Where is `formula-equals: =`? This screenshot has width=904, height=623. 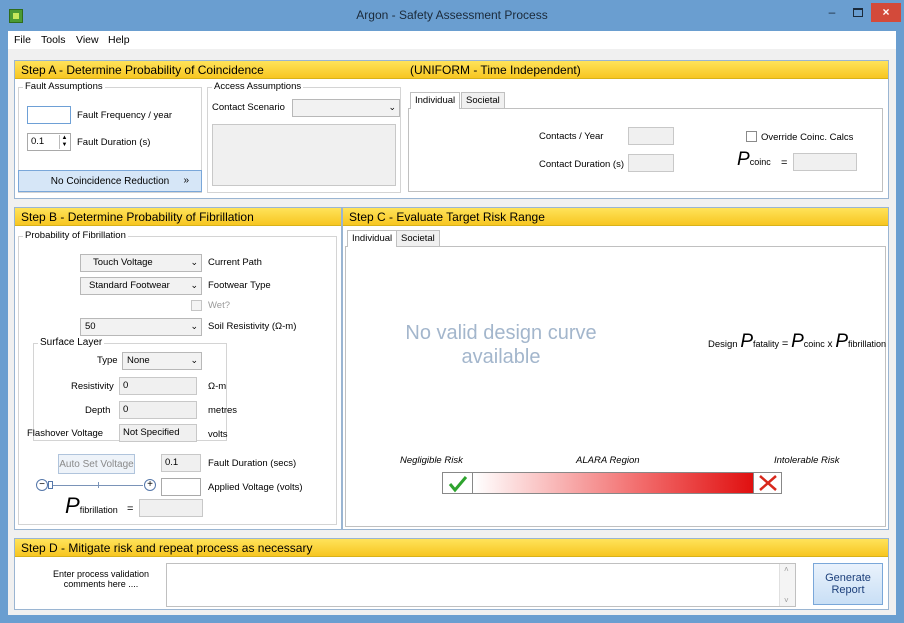 formula-equals: = is located at coordinates (785, 344).